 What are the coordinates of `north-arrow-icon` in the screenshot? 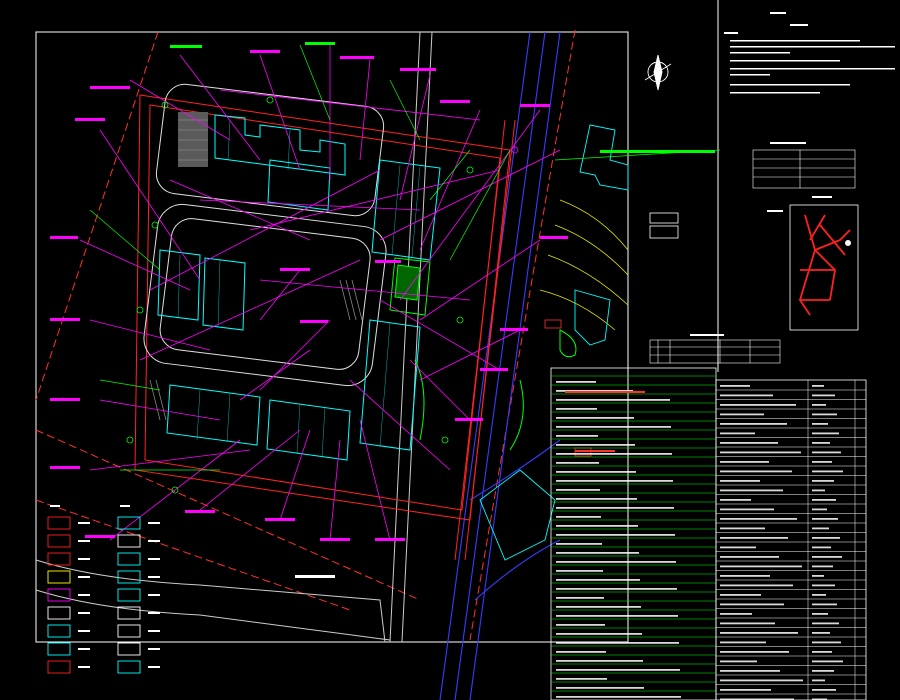 It's located at (658, 72).